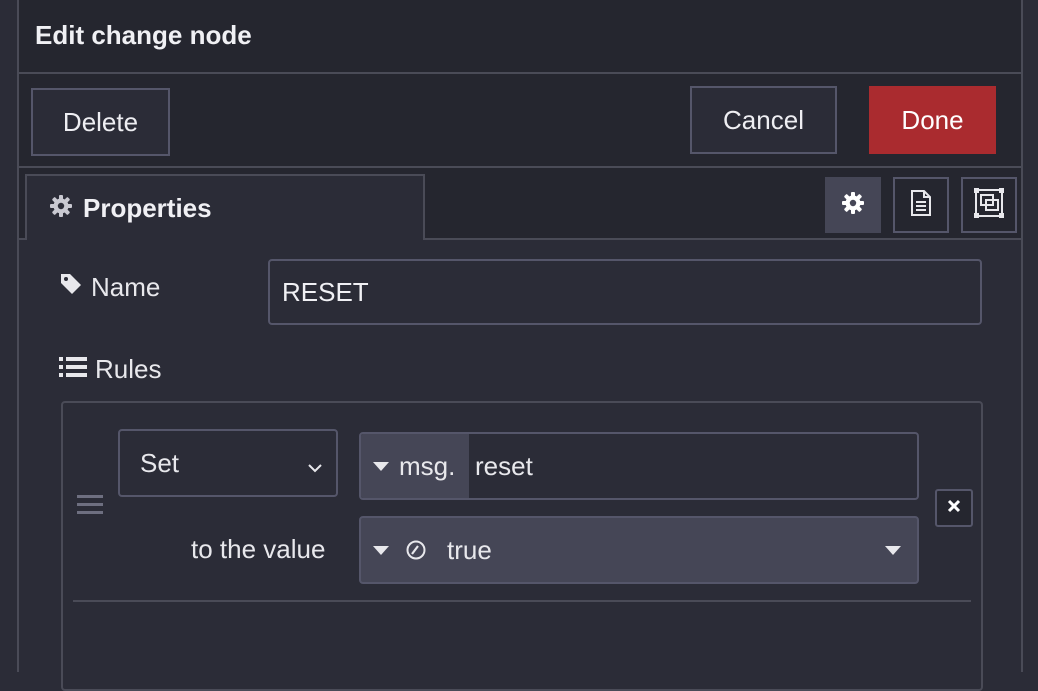 This screenshot has width=1038, height=691. I want to click on property-type-button: msg., so click(415, 466).